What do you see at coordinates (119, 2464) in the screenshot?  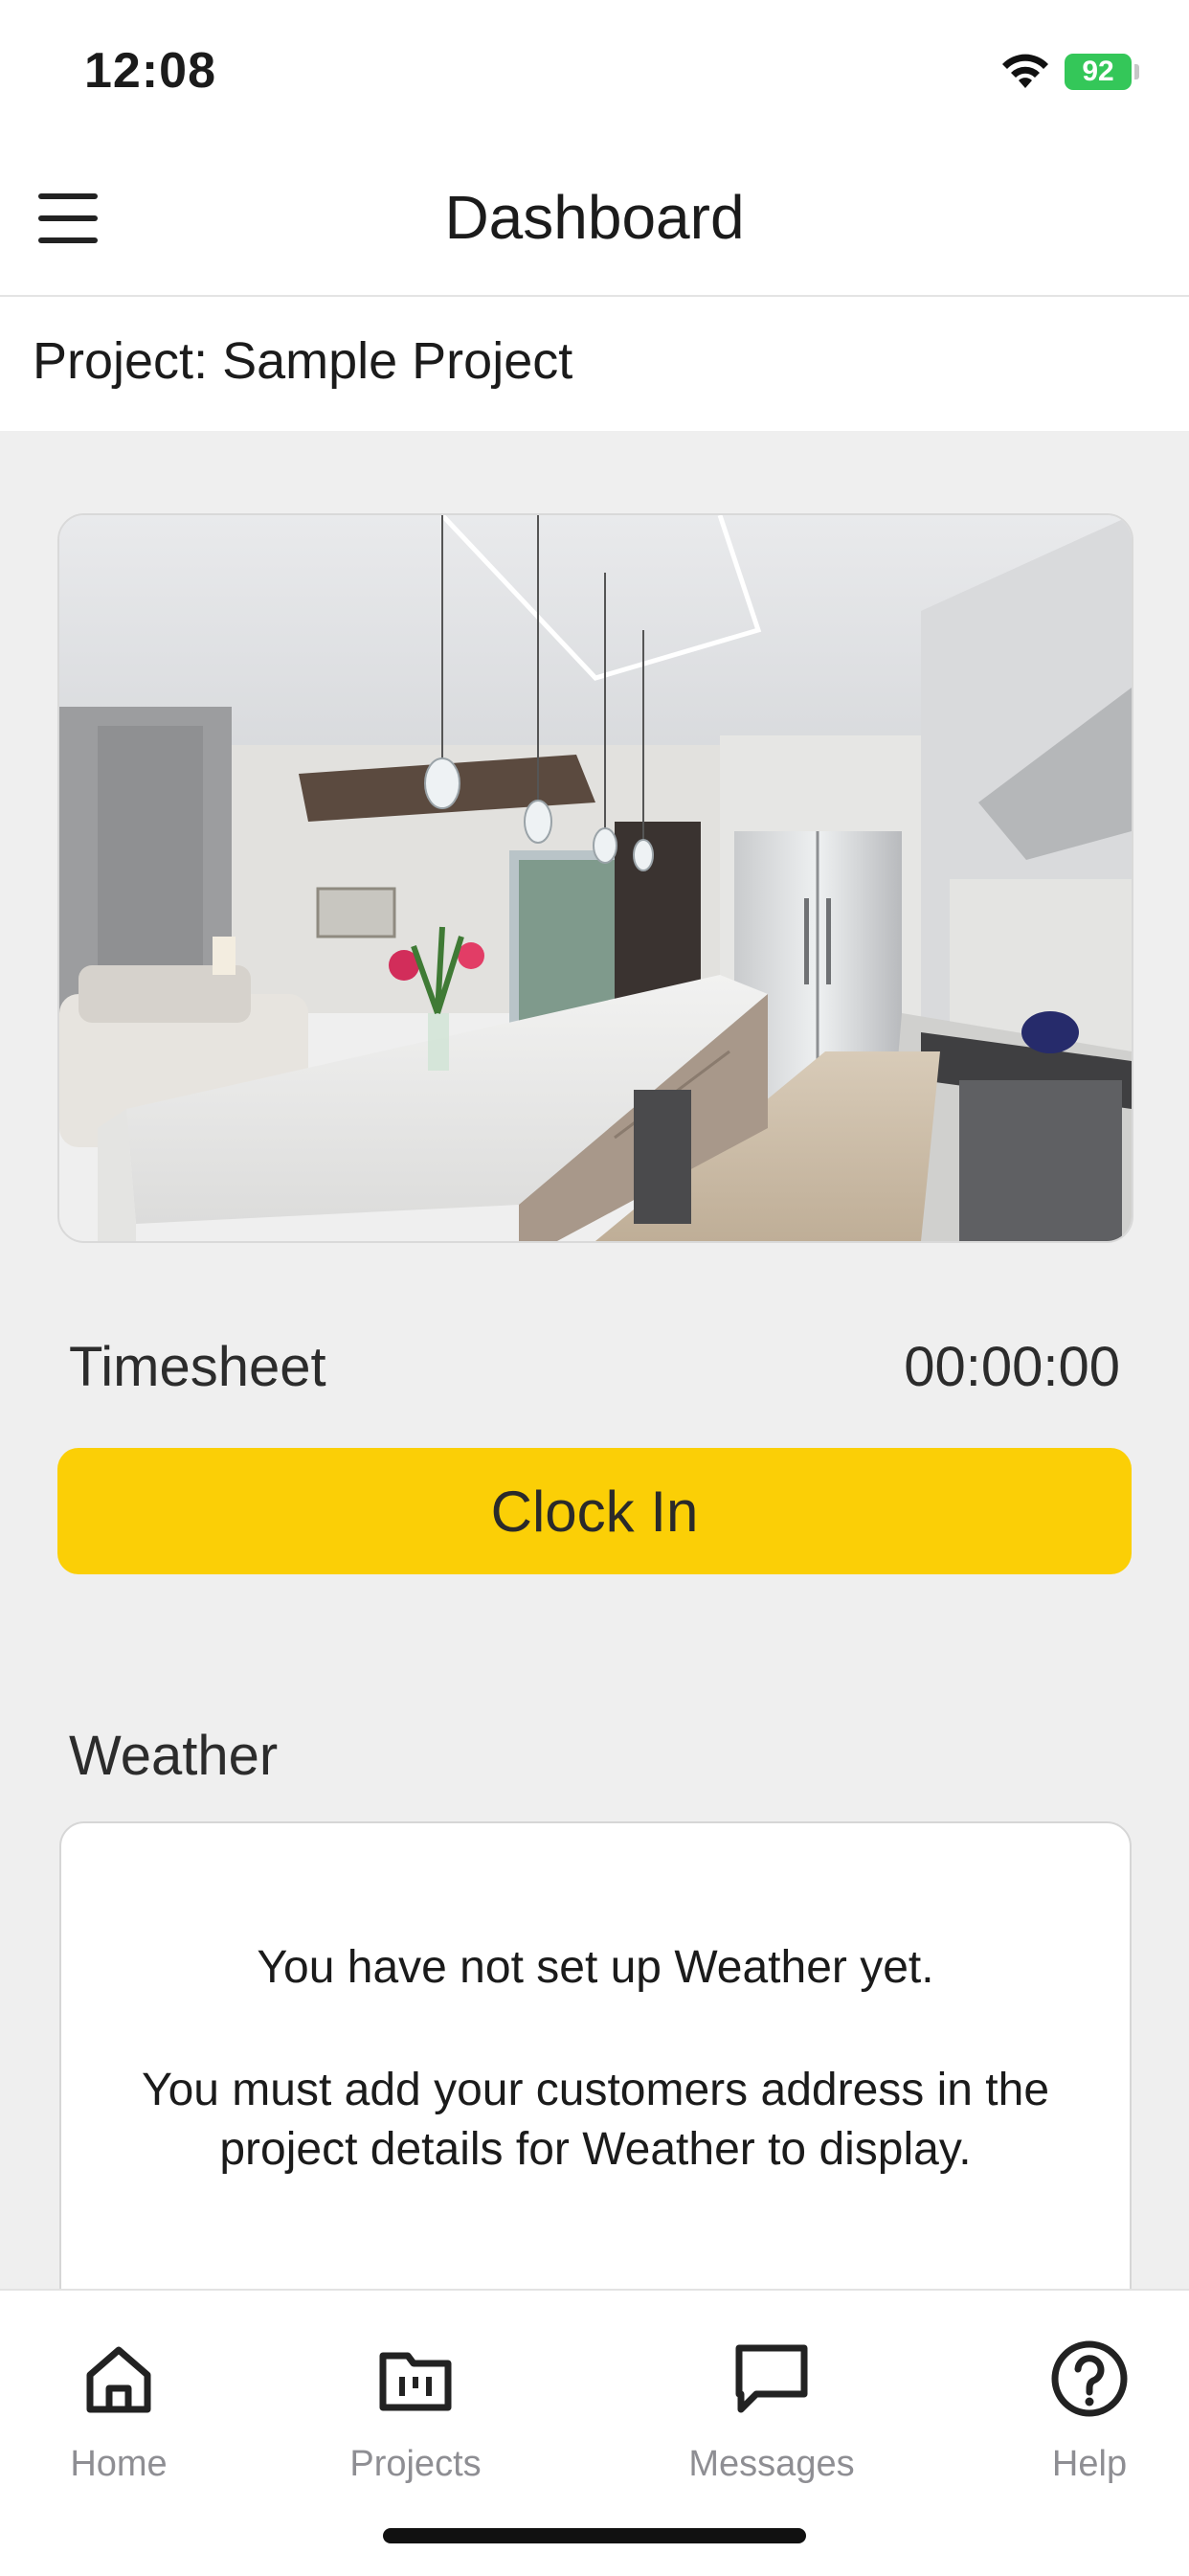 I see `tab-home-label: Home` at bounding box center [119, 2464].